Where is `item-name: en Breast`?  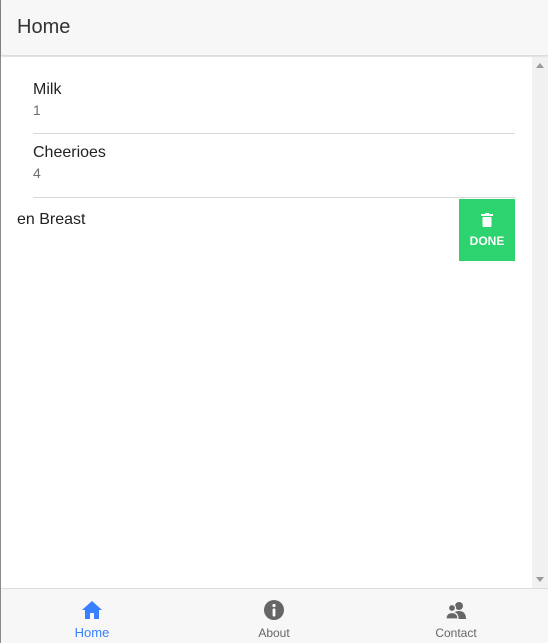
item-name: en Breast is located at coordinates (51, 219).